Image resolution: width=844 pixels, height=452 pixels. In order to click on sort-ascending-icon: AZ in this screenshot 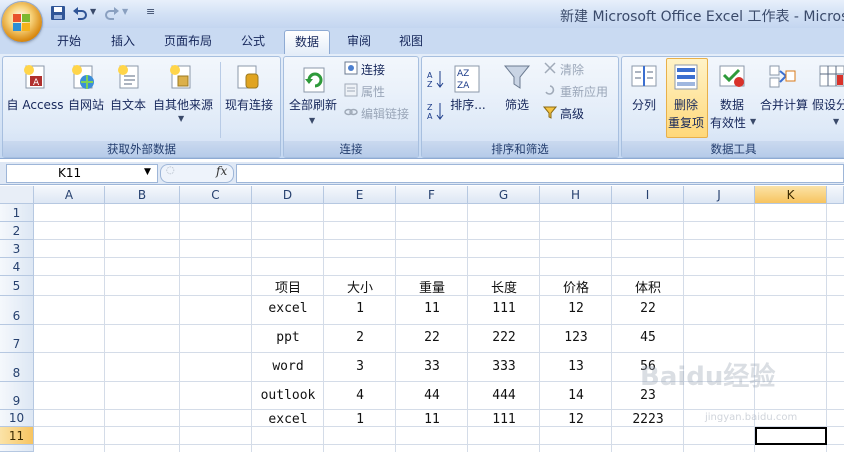, I will do `click(436, 79)`.